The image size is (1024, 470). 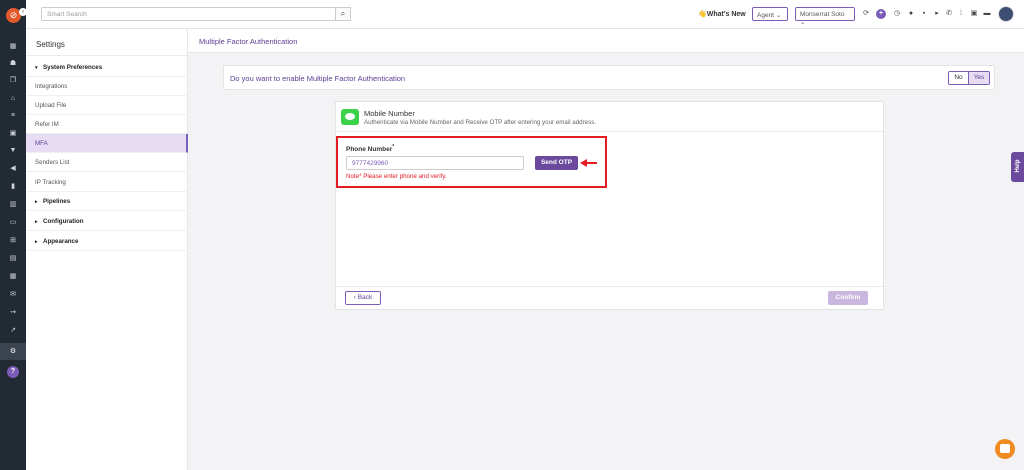 I want to click on settings-gear-icon: ⚙, so click(x=13, y=351).